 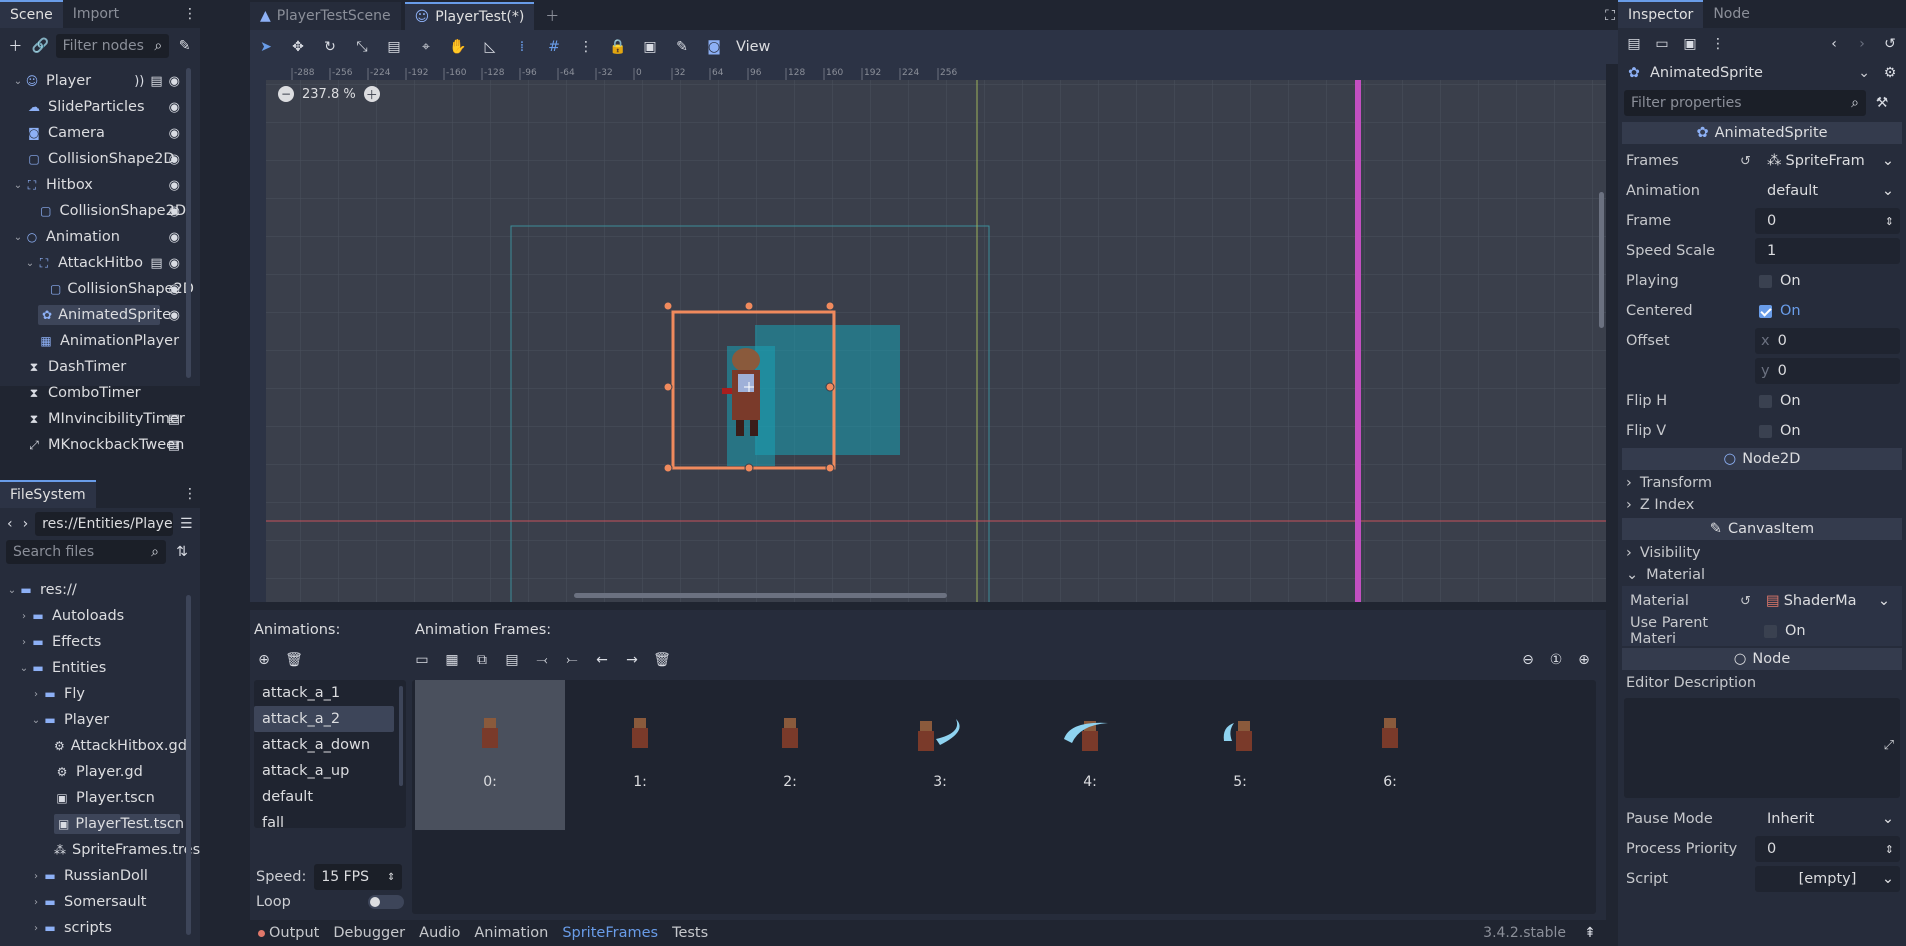 What do you see at coordinates (358, 877) in the screenshot?
I see `speed-spinbox: 15 FPS ⇕` at bounding box center [358, 877].